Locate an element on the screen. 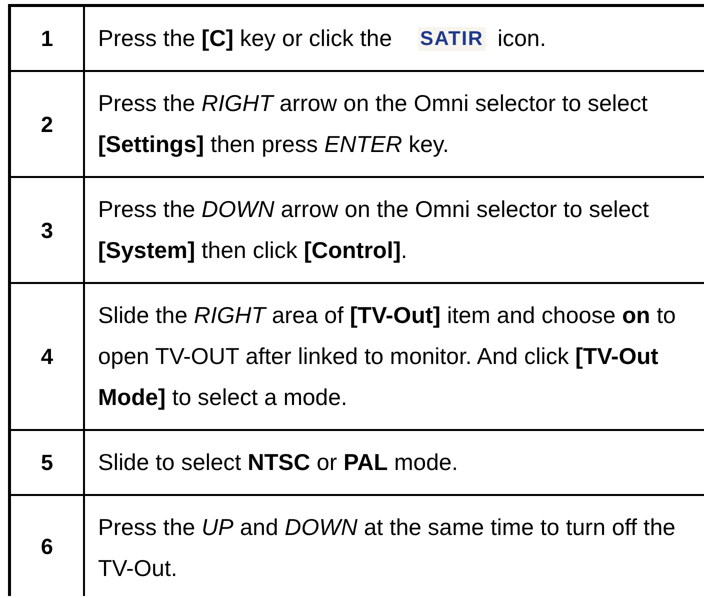  step-number: 1 is located at coordinates (47, 39).